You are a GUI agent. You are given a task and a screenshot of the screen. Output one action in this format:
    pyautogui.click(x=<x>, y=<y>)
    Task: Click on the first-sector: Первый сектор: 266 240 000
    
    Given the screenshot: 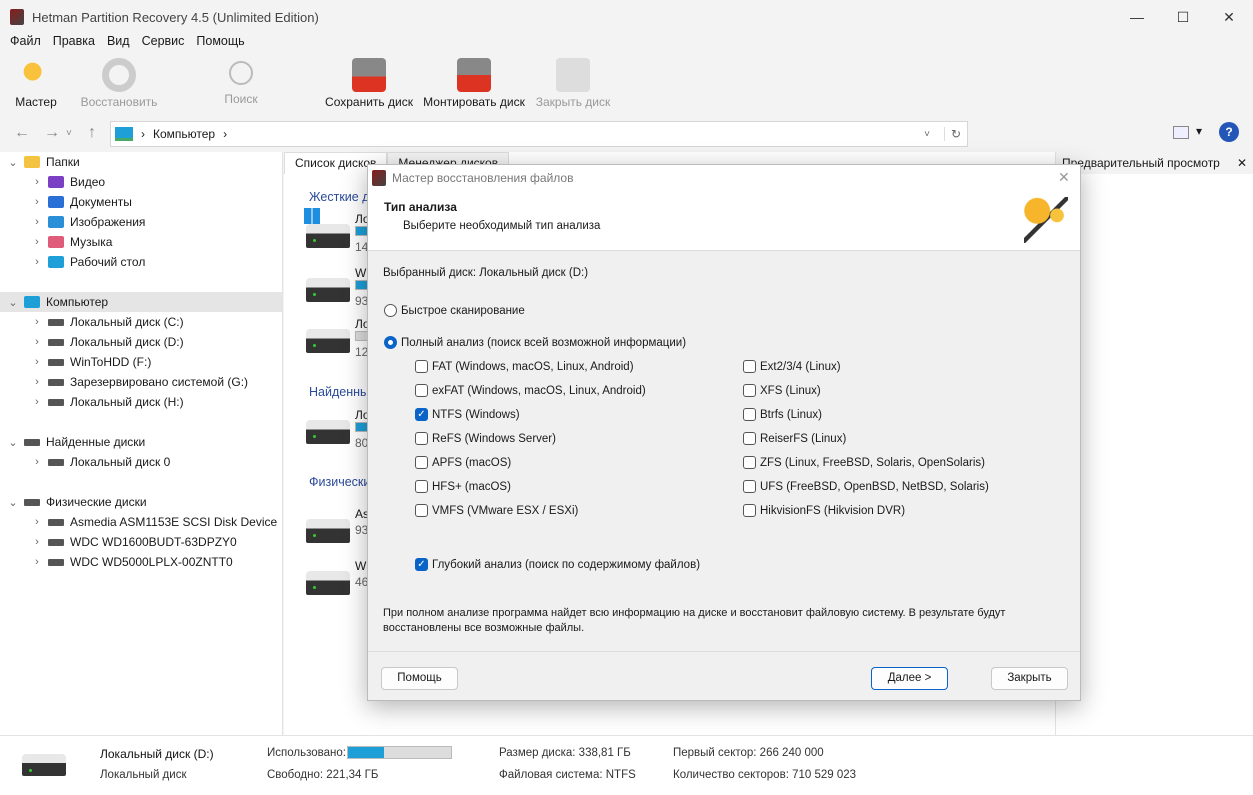 What is the action you would take?
    pyautogui.click(x=748, y=753)
    